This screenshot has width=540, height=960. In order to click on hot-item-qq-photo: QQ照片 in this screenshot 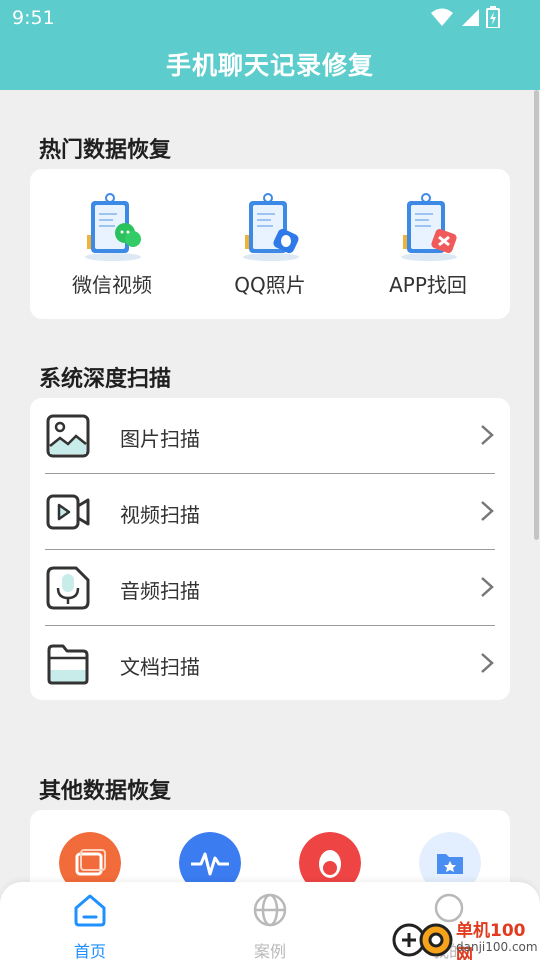, I will do `click(270, 244)`.